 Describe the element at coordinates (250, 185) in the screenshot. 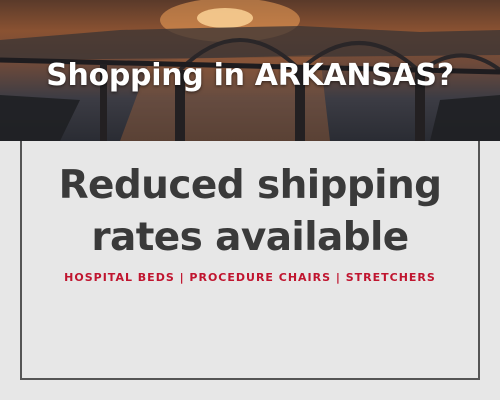

I see `offer-headline-line1: Reduced shipping` at that location.